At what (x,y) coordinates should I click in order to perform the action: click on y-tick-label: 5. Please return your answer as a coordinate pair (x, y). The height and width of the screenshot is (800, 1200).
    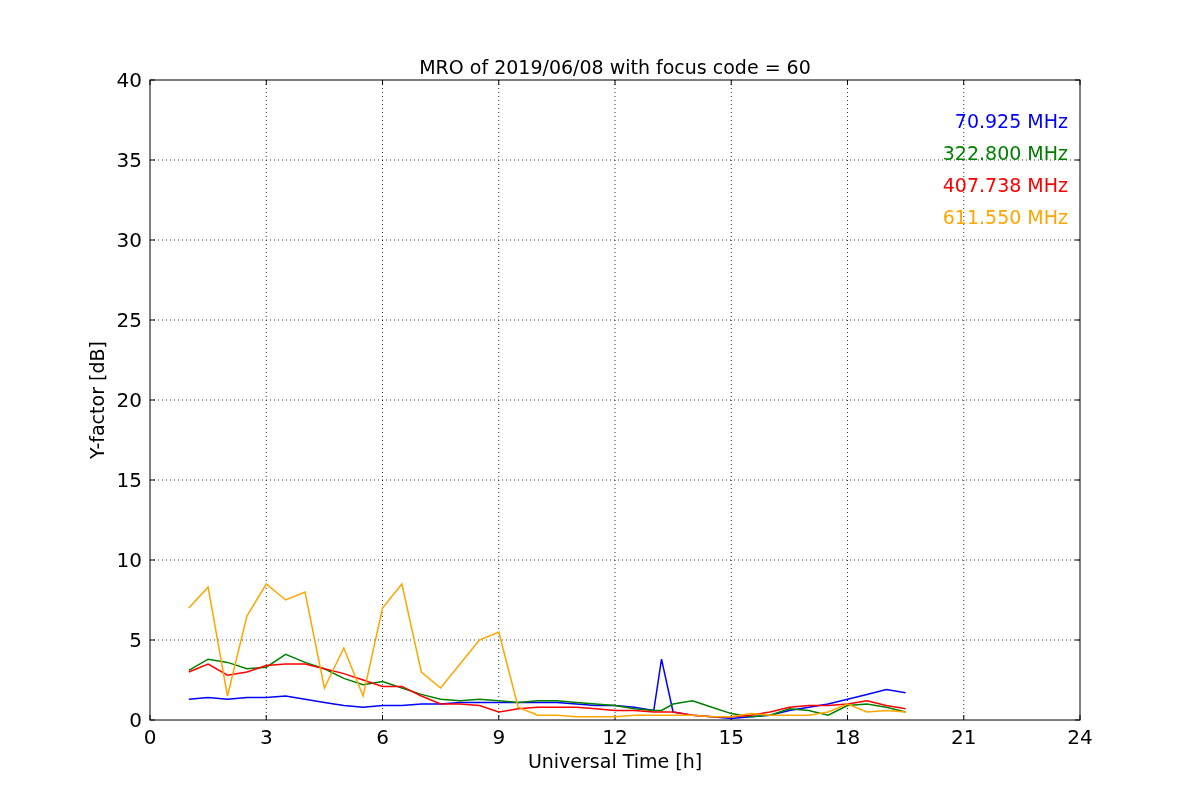
    Looking at the image, I should click on (135, 640).